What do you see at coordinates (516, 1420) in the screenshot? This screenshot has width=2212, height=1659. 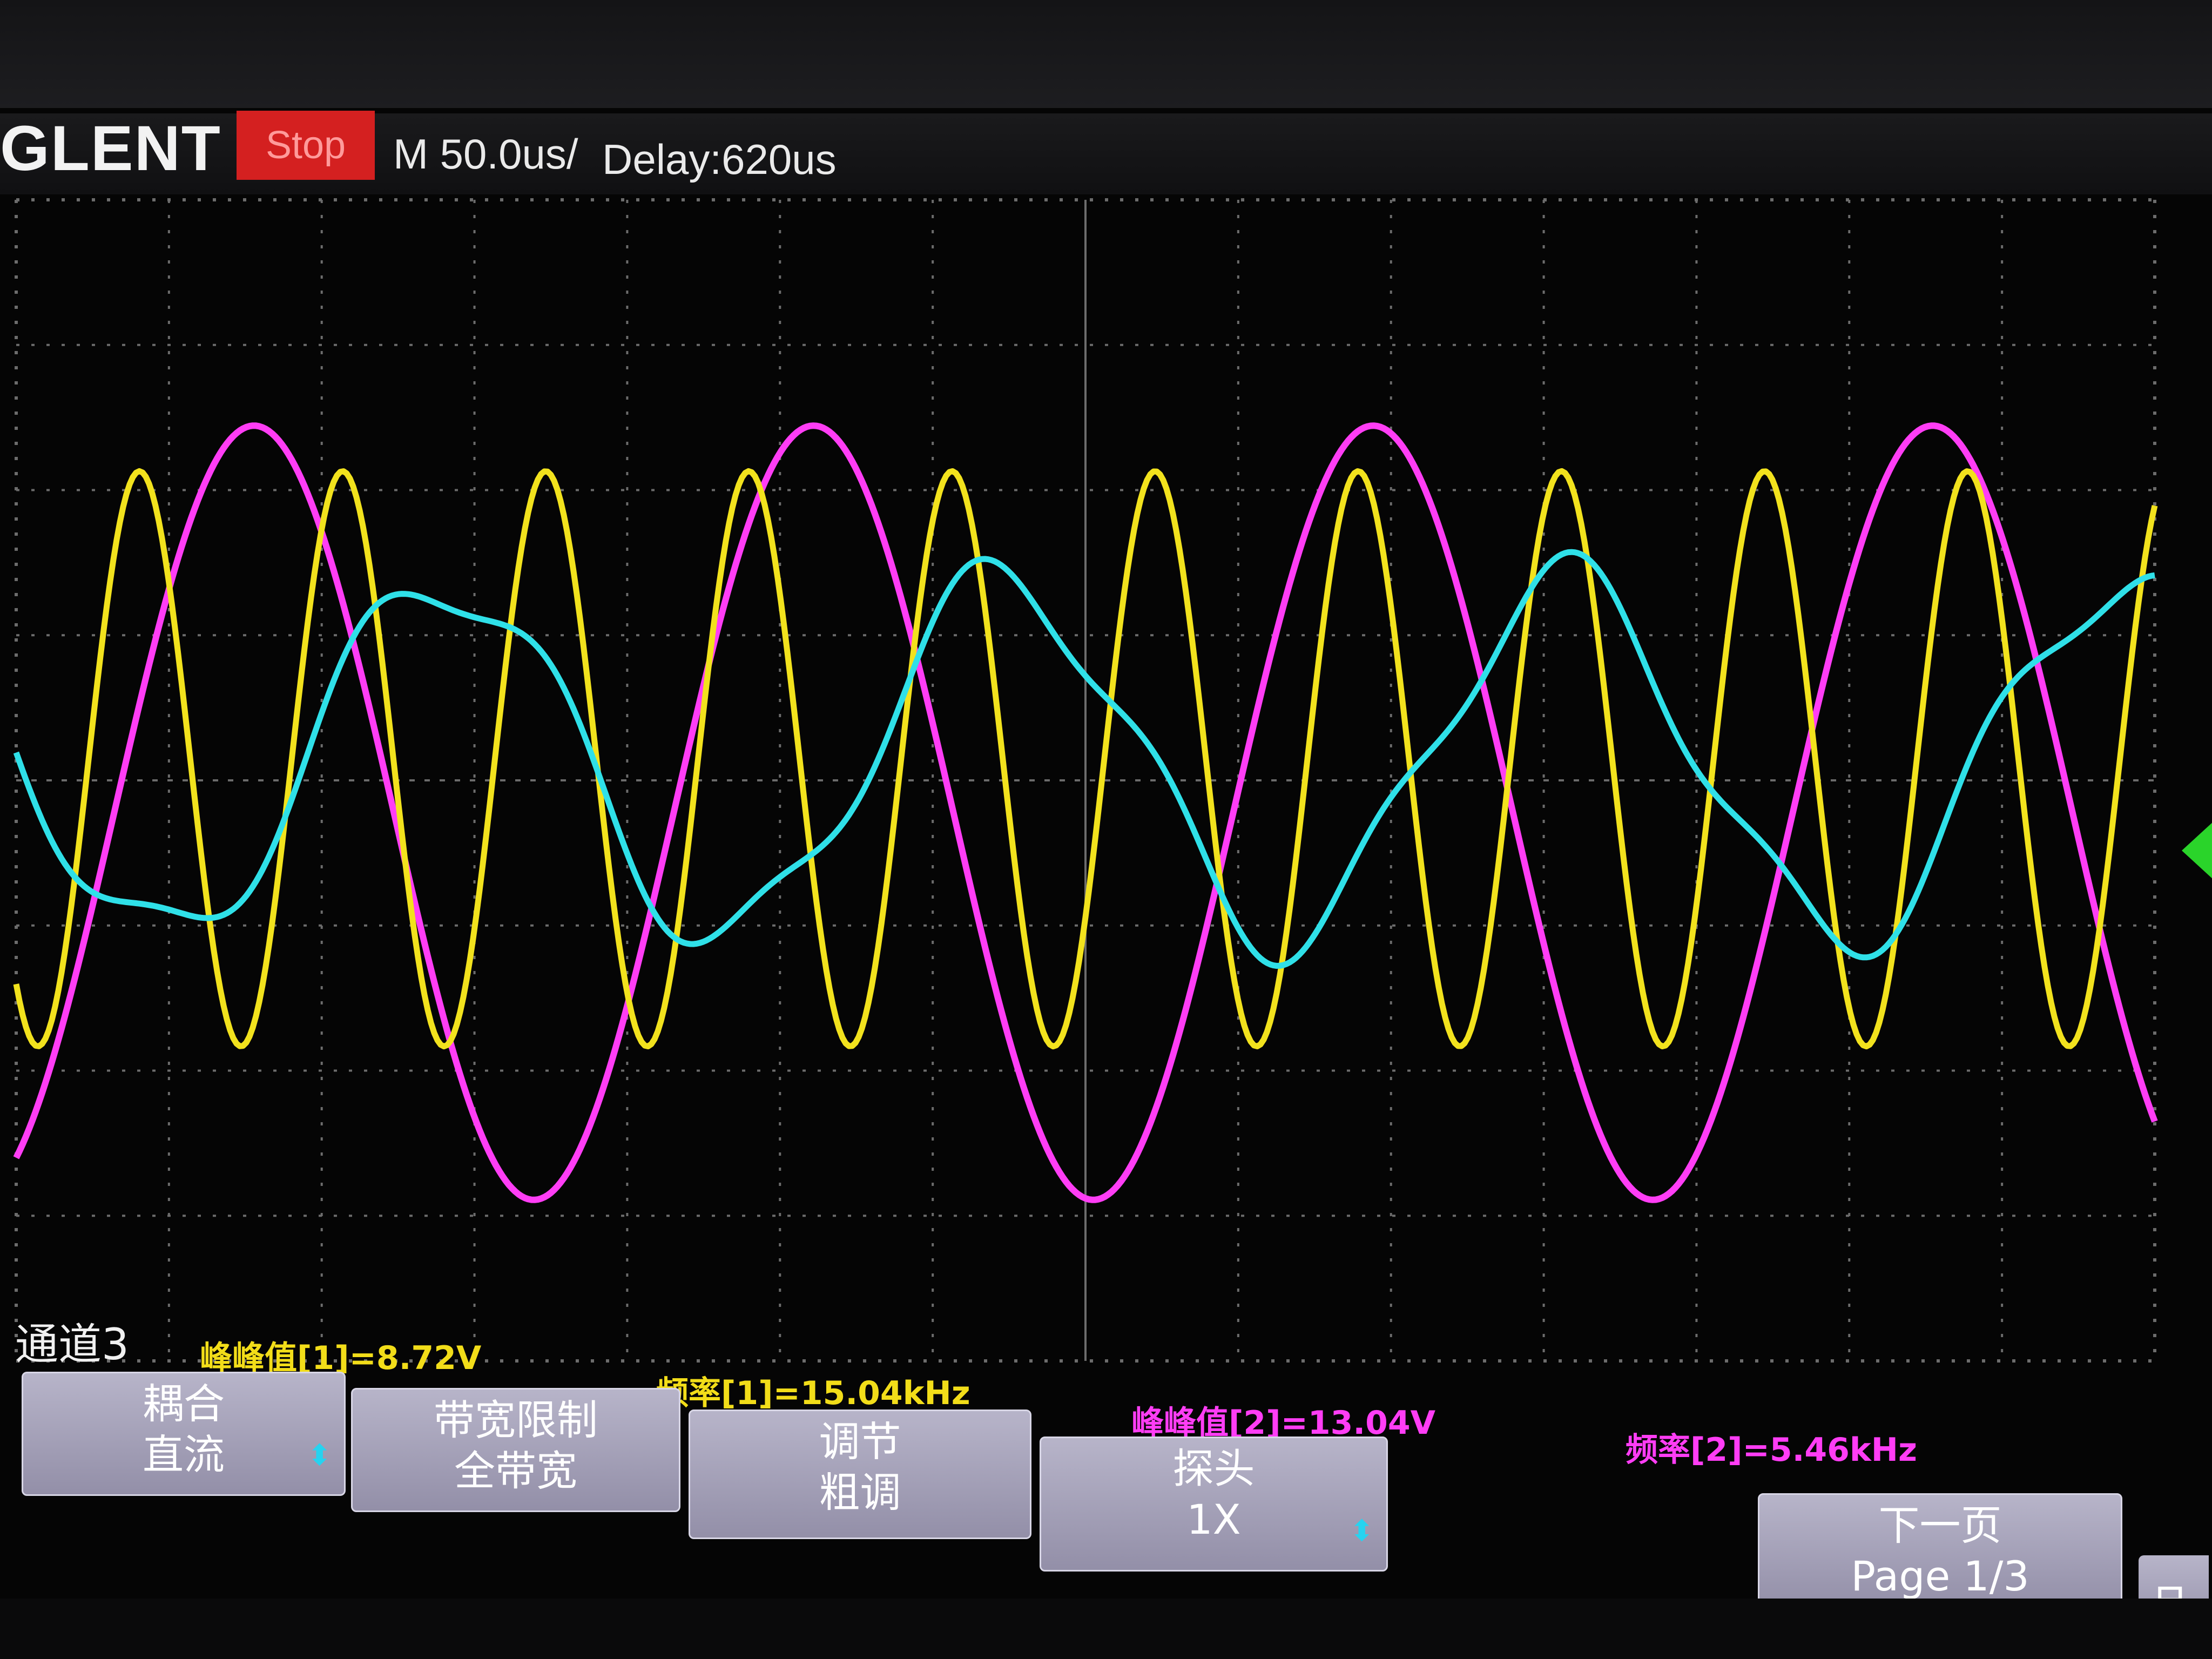 I see `softkey-bandwidth-title: 带宽限制` at bounding box center [516, 1420].